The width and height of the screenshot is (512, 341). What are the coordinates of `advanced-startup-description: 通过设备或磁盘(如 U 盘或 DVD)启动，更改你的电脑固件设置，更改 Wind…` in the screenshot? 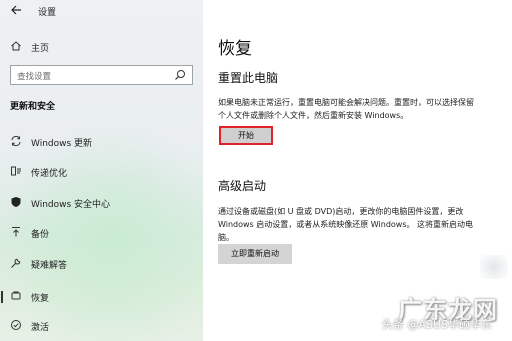 It's located at (363, 224).